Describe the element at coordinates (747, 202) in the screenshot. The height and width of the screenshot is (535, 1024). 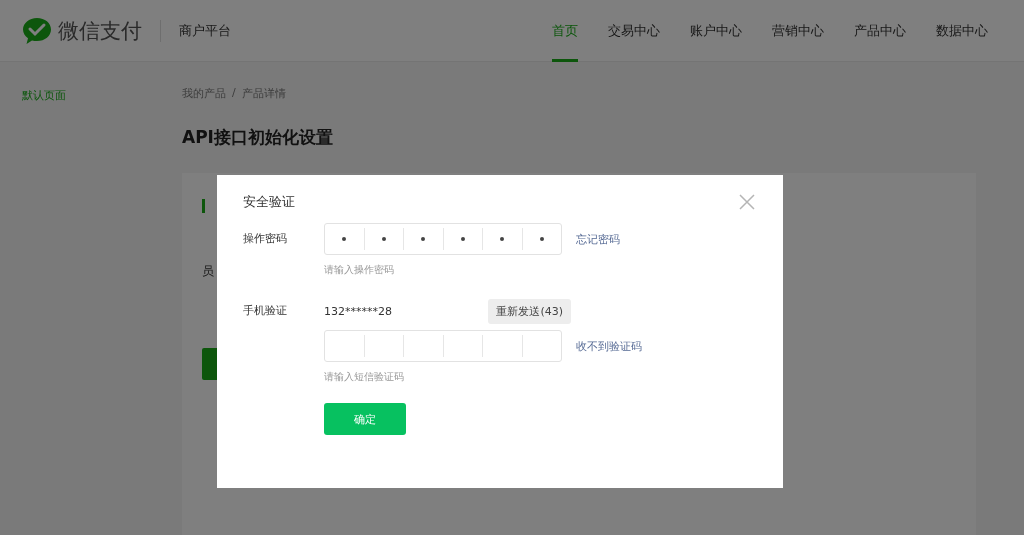
I see `close-icon` at that location.